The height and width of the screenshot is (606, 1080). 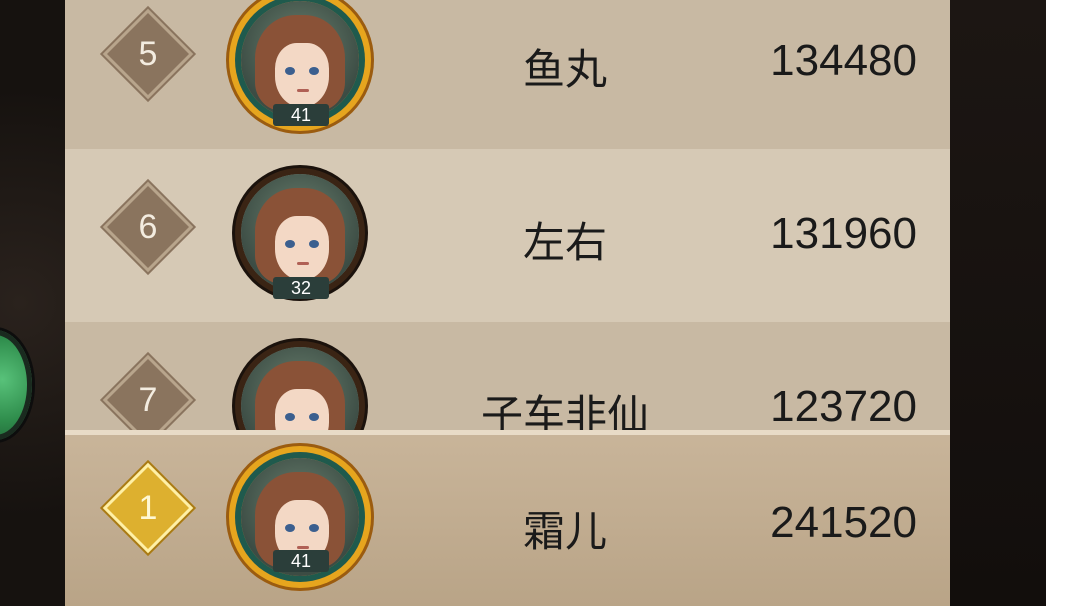 What do you see at coordinates (32, 303) in the screenshot?
I see `left-background` at bounding box center [32, 303].